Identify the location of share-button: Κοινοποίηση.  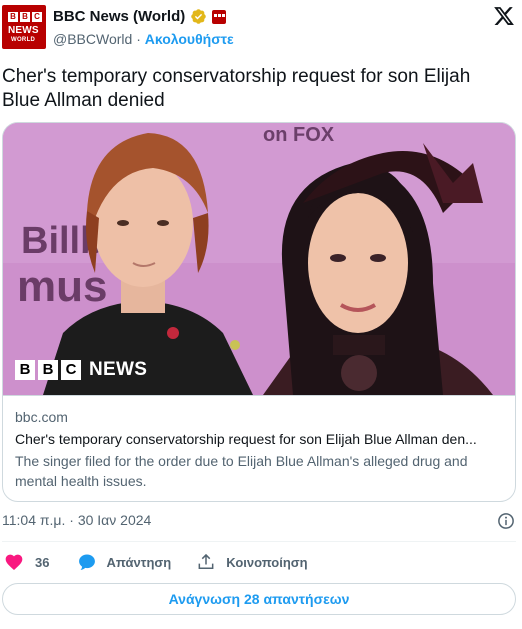
(252, 562).